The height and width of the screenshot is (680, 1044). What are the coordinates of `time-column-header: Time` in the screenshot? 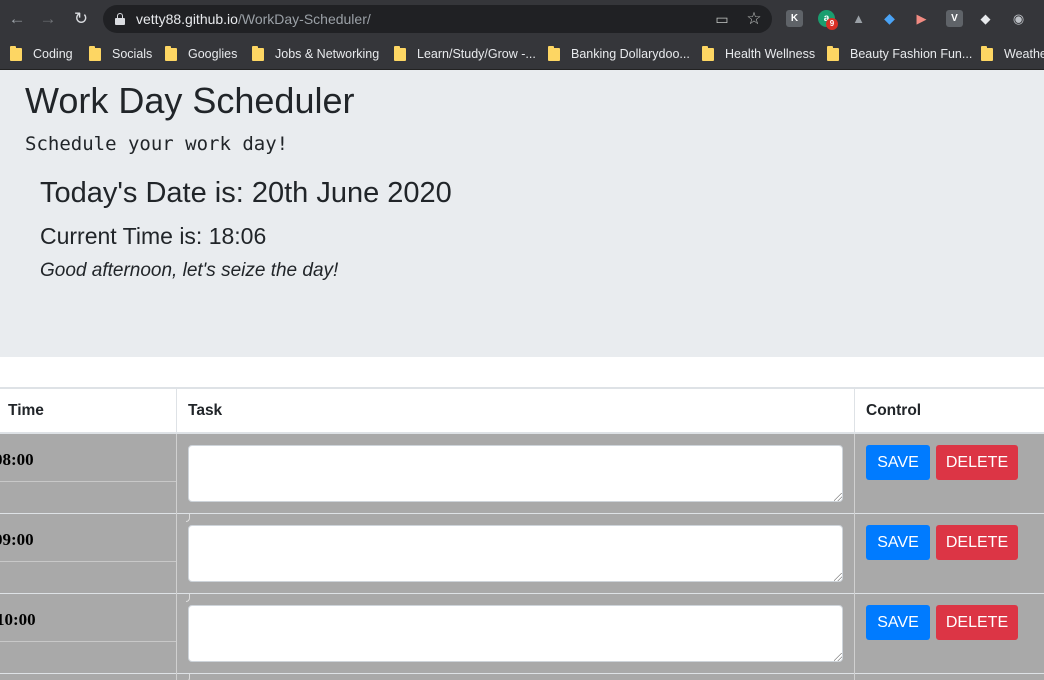 It's located at (26, 410).